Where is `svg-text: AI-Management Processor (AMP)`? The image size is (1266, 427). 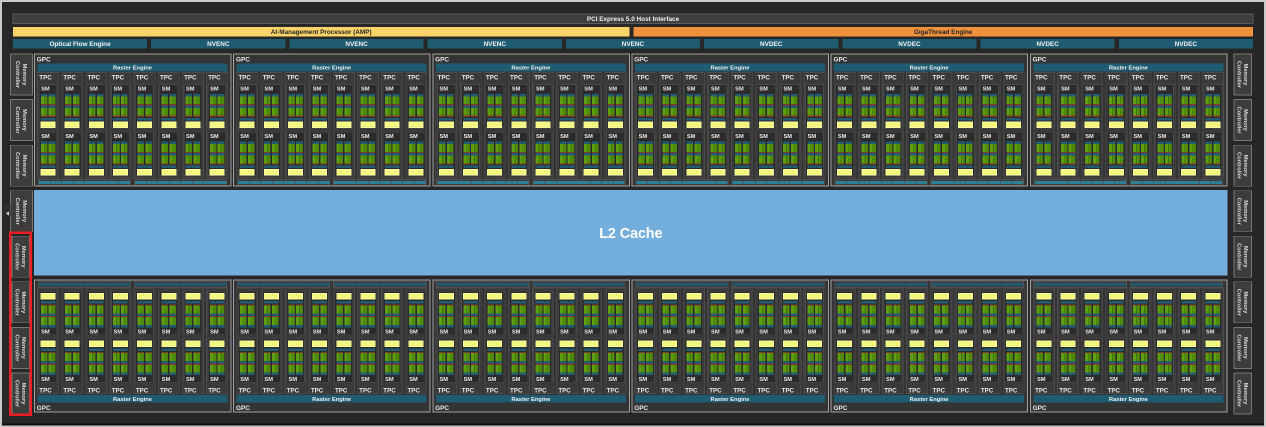
svg-text: AI-Management Processor (AMP) is located at coordinates (321, 32).